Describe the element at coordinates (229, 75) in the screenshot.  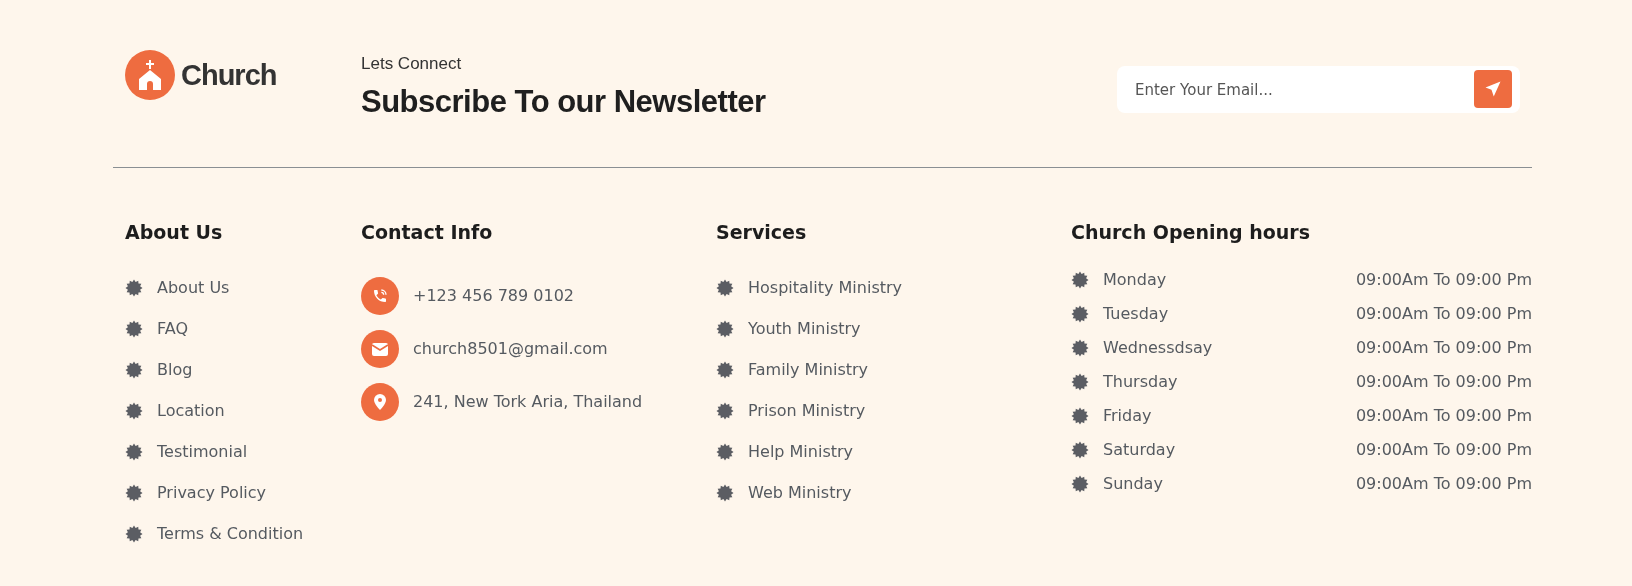
I see `brand-name: Church` at that location.